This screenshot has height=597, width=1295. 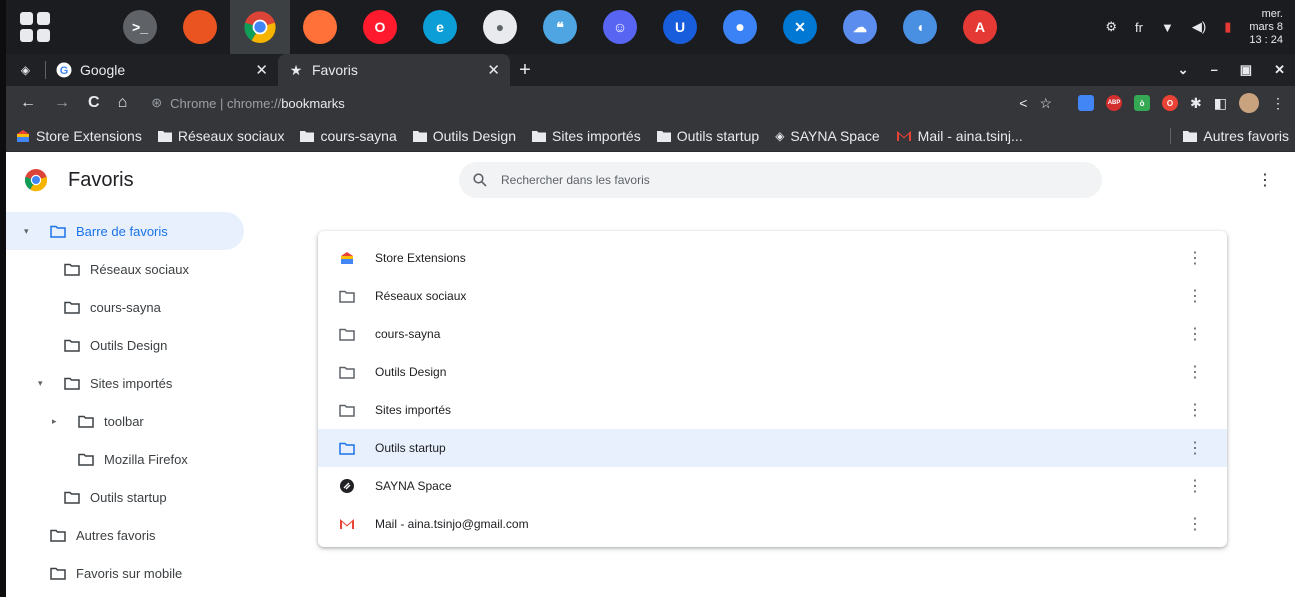 I want to click on reload-icon: C, so click(x=94, y=103).